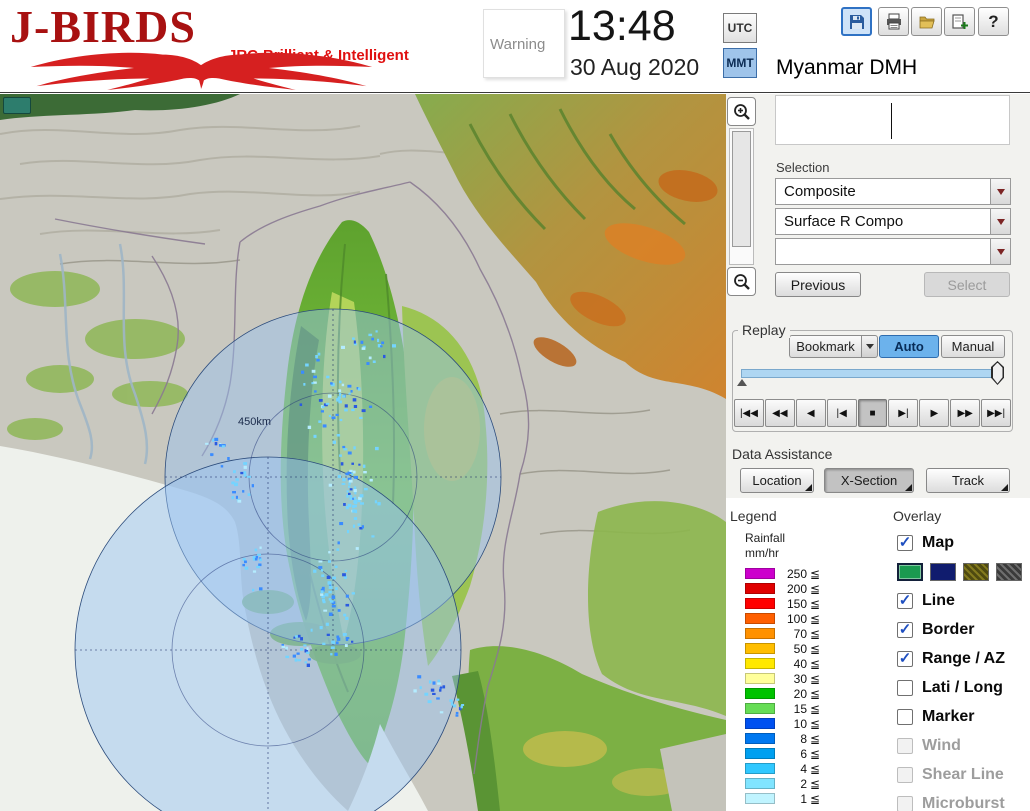 The image size is (1030, 811). Describe the element at coordinates (909, 346) in the screenshot. I see `auto-mode-button: Auto` at that location.